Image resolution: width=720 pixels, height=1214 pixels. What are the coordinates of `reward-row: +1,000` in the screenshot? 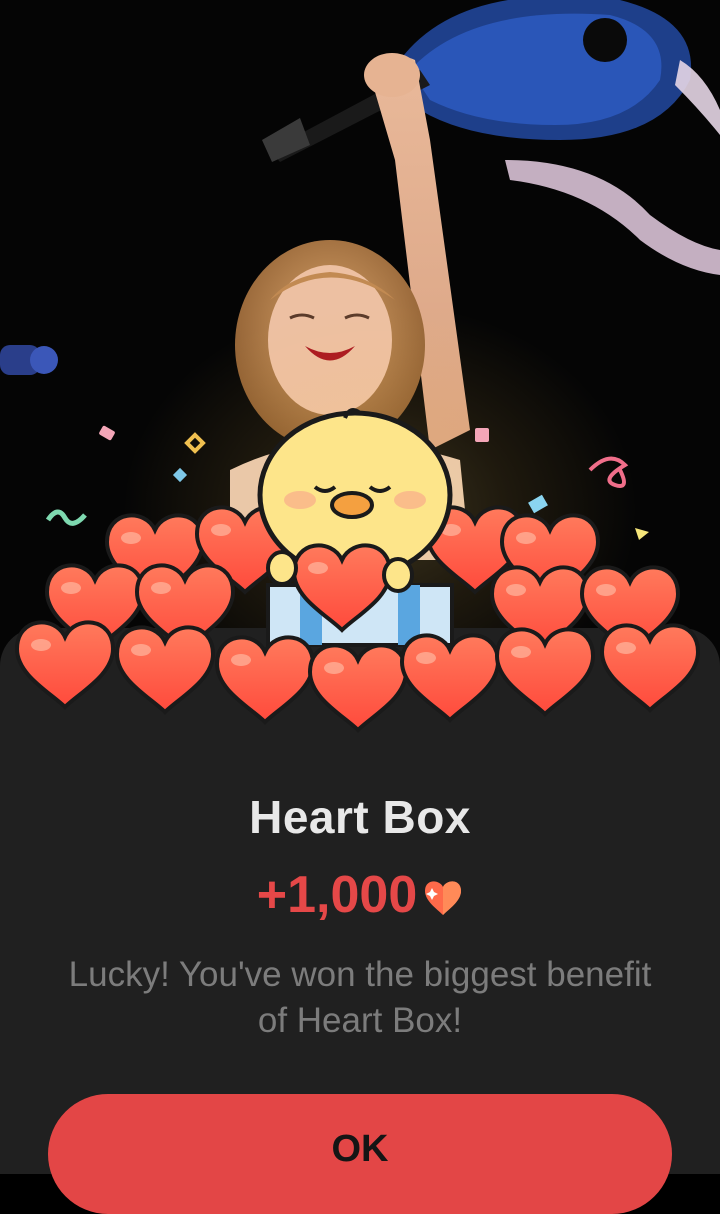 It's located at (360, 895).